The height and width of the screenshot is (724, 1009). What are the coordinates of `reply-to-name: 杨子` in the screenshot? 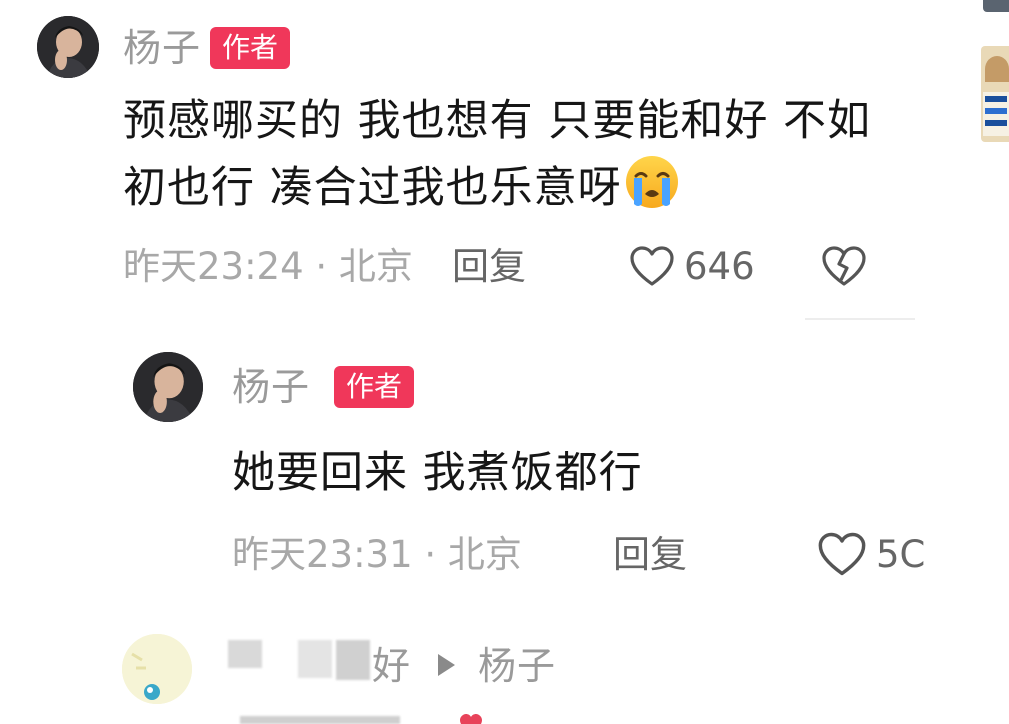 It's located at (517, 666).